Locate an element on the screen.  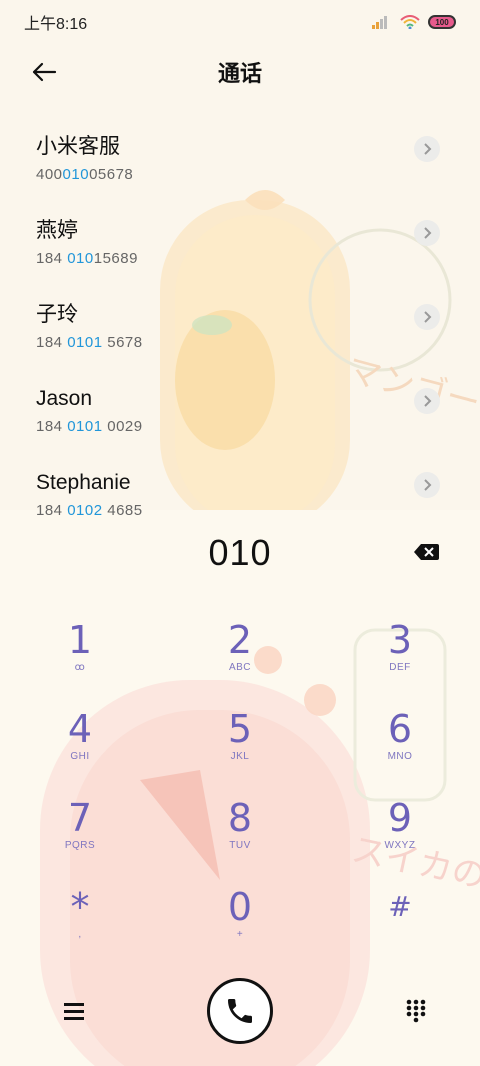
list-item: Stephanie 184 0102 4685 is located at coordinates (240, 492).